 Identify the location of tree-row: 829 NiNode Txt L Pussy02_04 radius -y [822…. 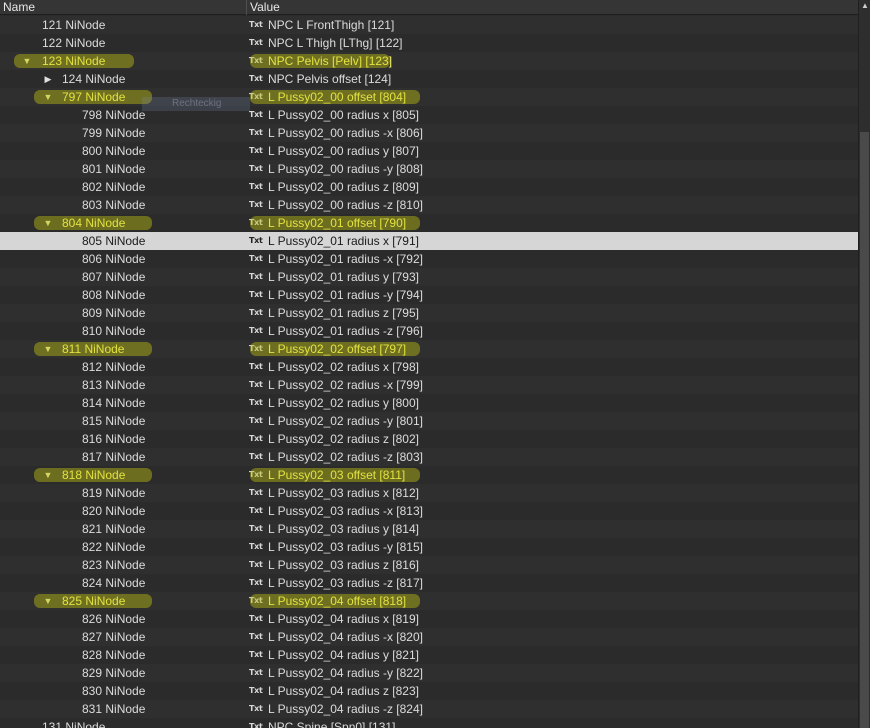
(429, 673).